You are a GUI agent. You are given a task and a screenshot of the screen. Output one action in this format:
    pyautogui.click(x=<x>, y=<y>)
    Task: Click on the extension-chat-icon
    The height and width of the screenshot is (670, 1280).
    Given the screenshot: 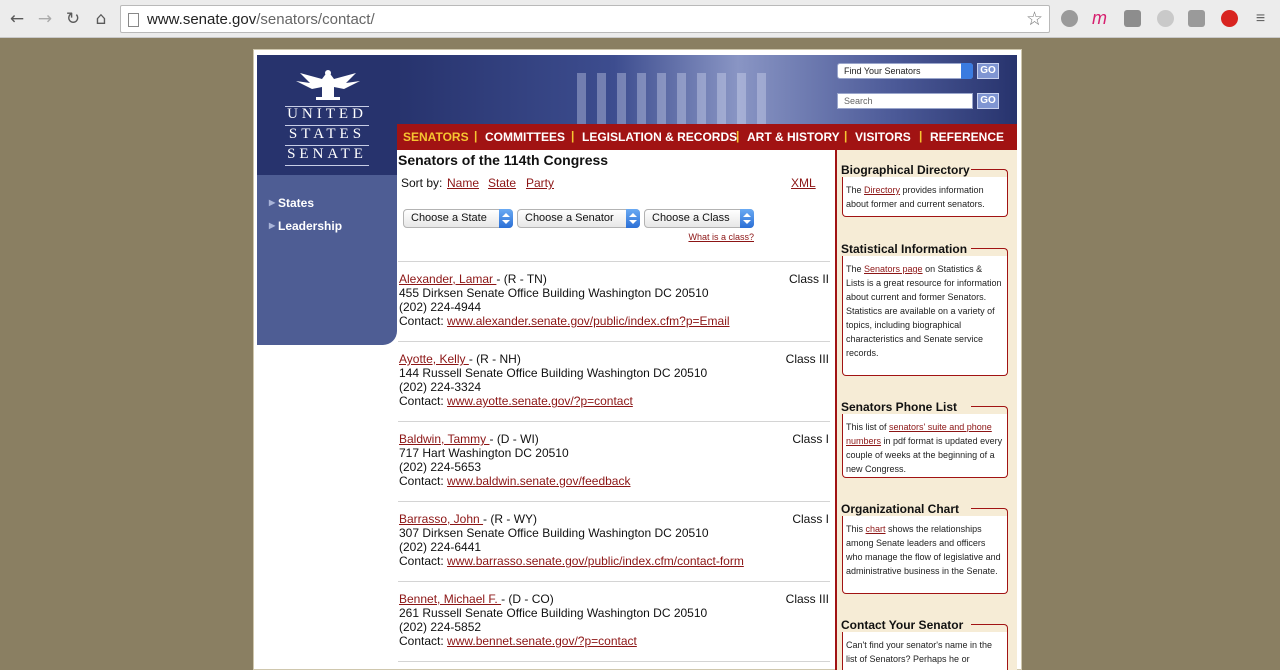 What is the action you would take?
    pyautogui.click(x=1069, y=18)
    